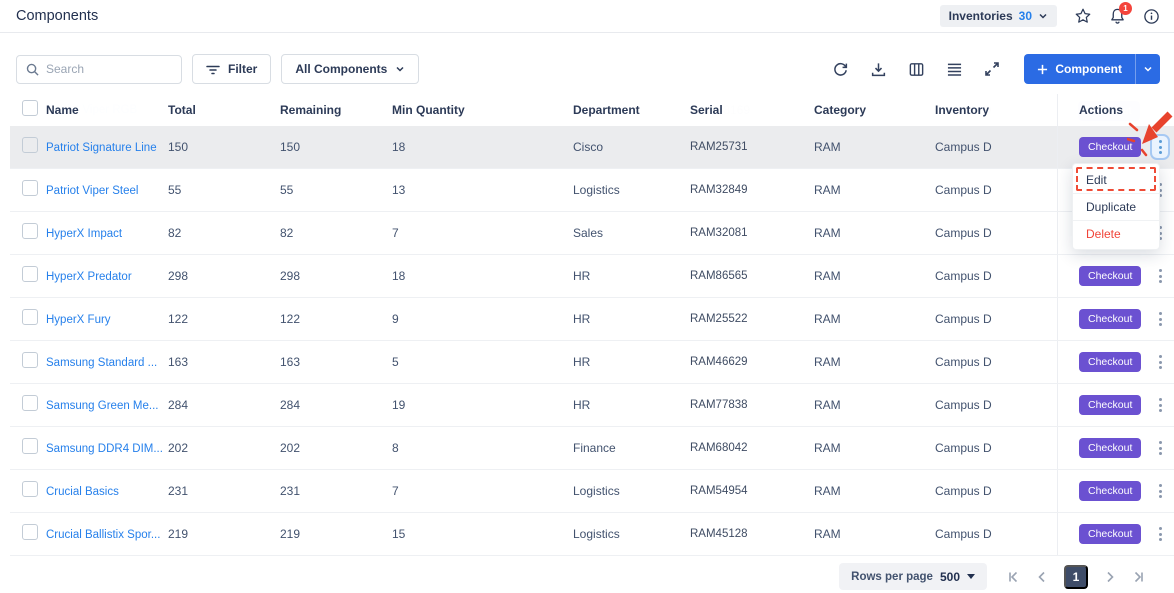 The width and height of the screenshot is (1174, 593). Describe the element at coordinates (92, 191) in the screenshot. I see `component-name-link: Patriot Viper Steel` at that location.